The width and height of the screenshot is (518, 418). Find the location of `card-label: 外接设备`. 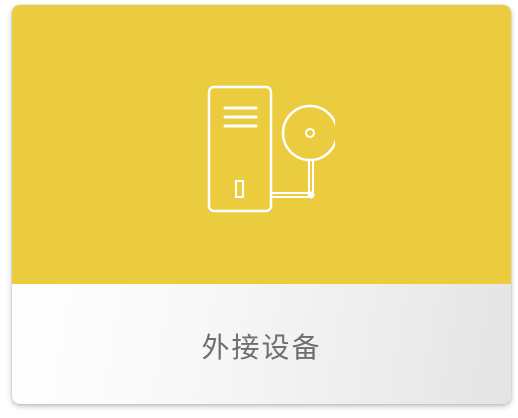

card-label: 外接设备 is located at coordinates (261, 347).